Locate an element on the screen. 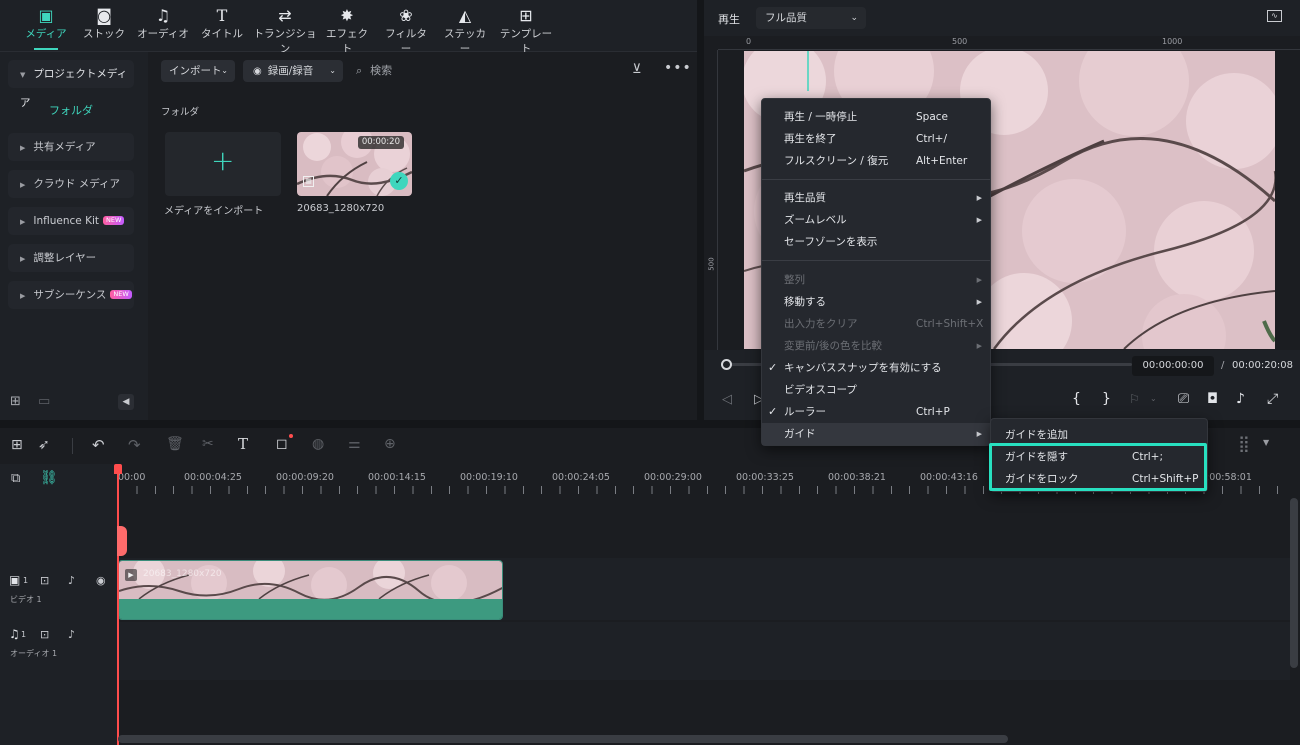 The image size is (1300, 745). video-track-icon: ▣ is located at coordinates (15, 580).